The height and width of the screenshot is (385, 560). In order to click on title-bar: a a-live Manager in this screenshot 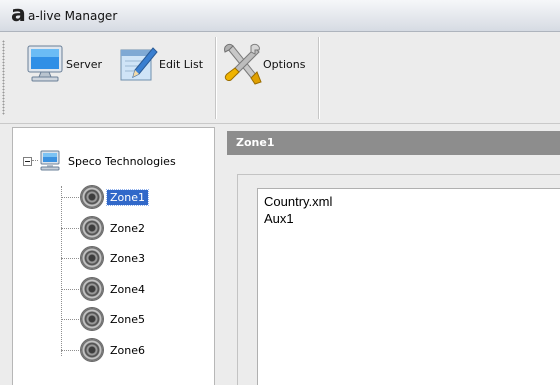, I will do `click(280, 16)`.